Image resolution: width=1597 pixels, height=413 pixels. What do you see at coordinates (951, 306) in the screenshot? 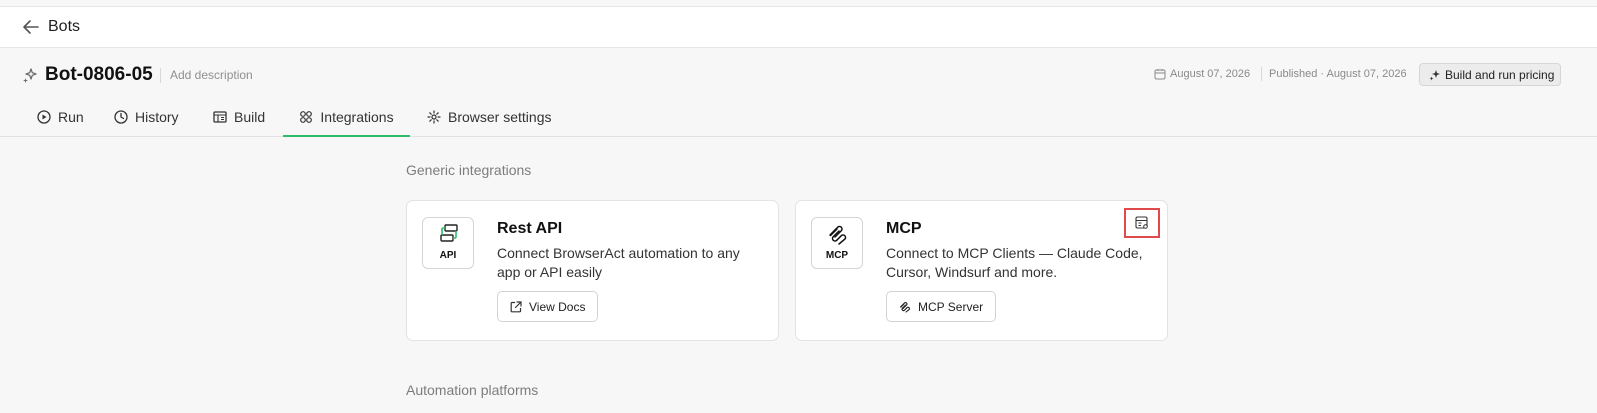
I see `button-label: MCP Server` at bounding box center [951, 306].